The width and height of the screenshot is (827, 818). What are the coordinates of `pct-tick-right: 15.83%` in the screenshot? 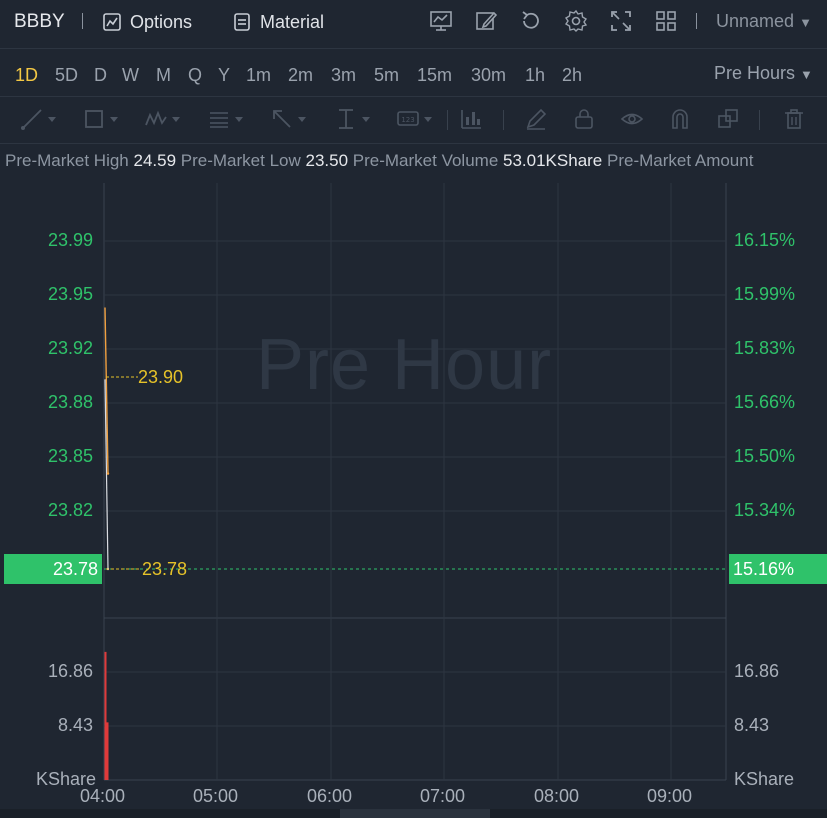 It's located at (765, 348).